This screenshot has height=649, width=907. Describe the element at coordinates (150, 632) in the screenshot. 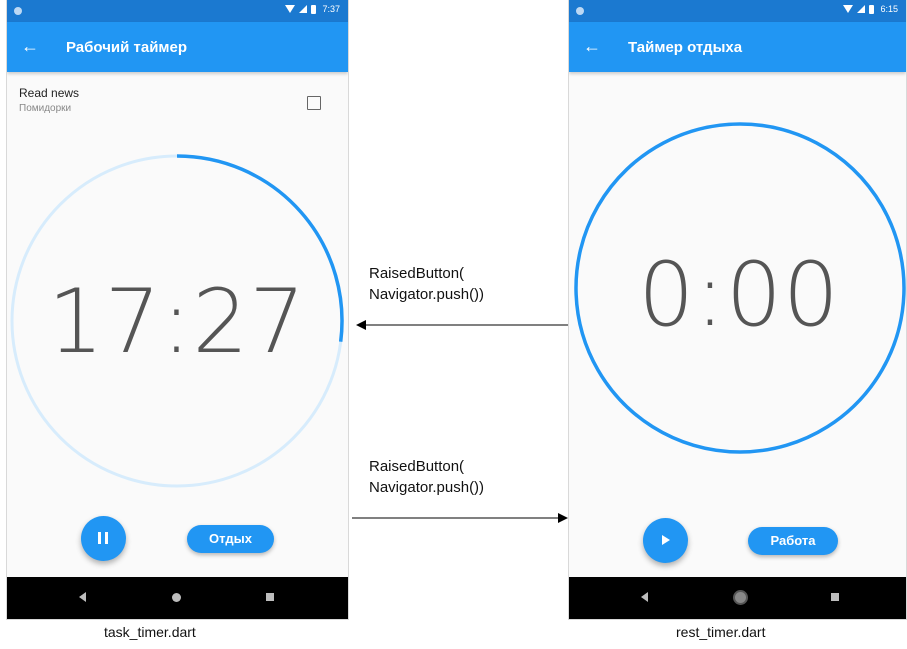

I see `caption-task-timer: task_timer.dart` at that location.